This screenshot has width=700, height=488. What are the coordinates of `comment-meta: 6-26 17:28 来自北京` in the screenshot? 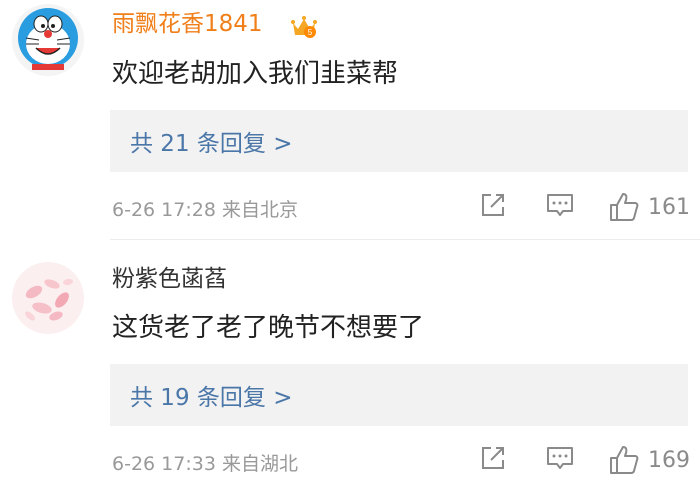 It's located at (205, 208).